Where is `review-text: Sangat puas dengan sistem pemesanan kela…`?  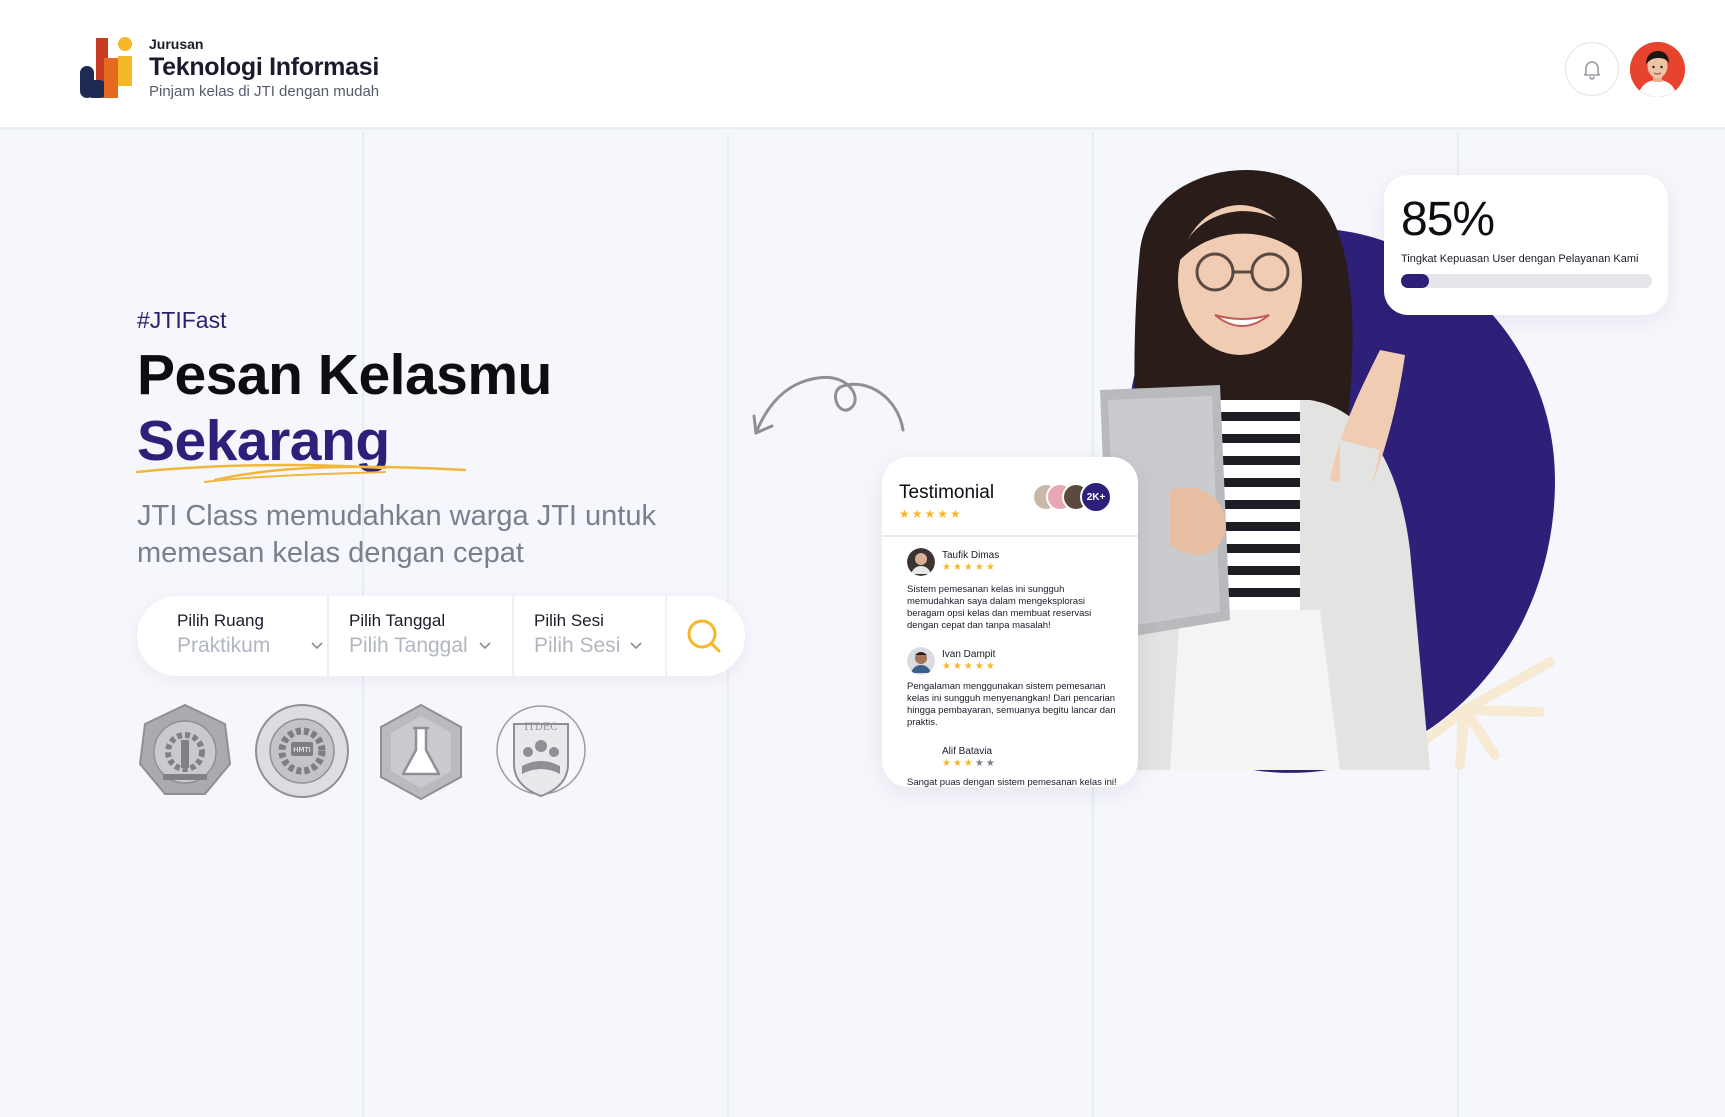
review-text: Sangat puas dengan sistem pemesanan kela… is located at coordinates (1012, 782).